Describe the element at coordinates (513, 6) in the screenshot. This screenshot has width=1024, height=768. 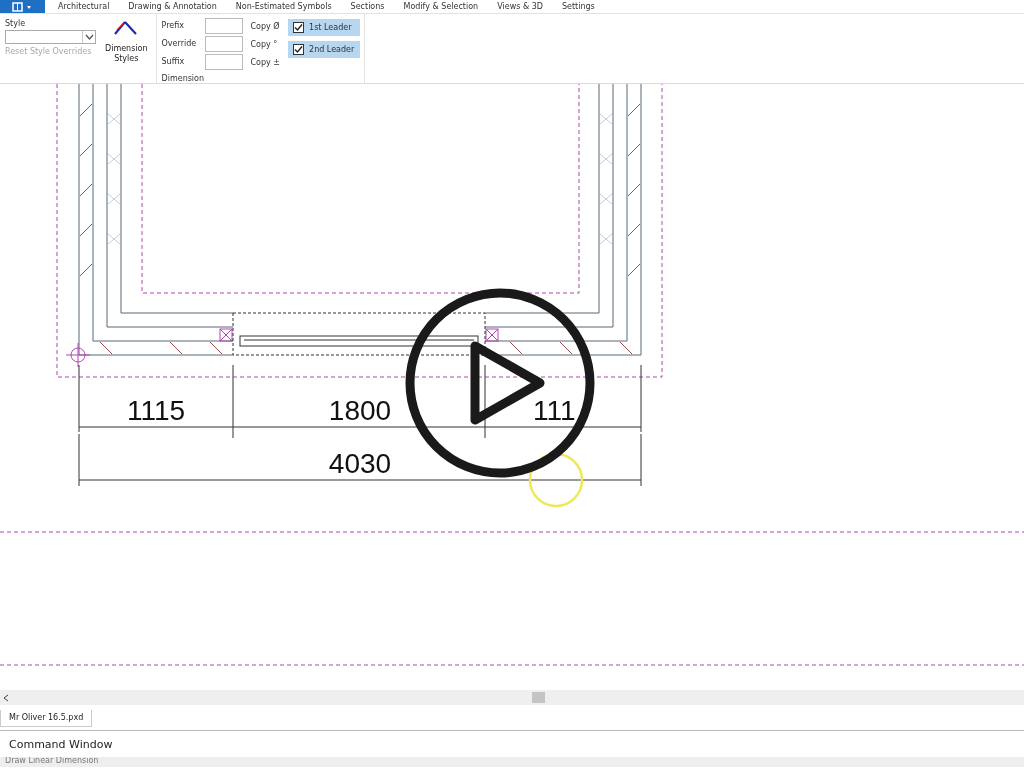
I see `ribbon-tab: Views & 3D` at that location.